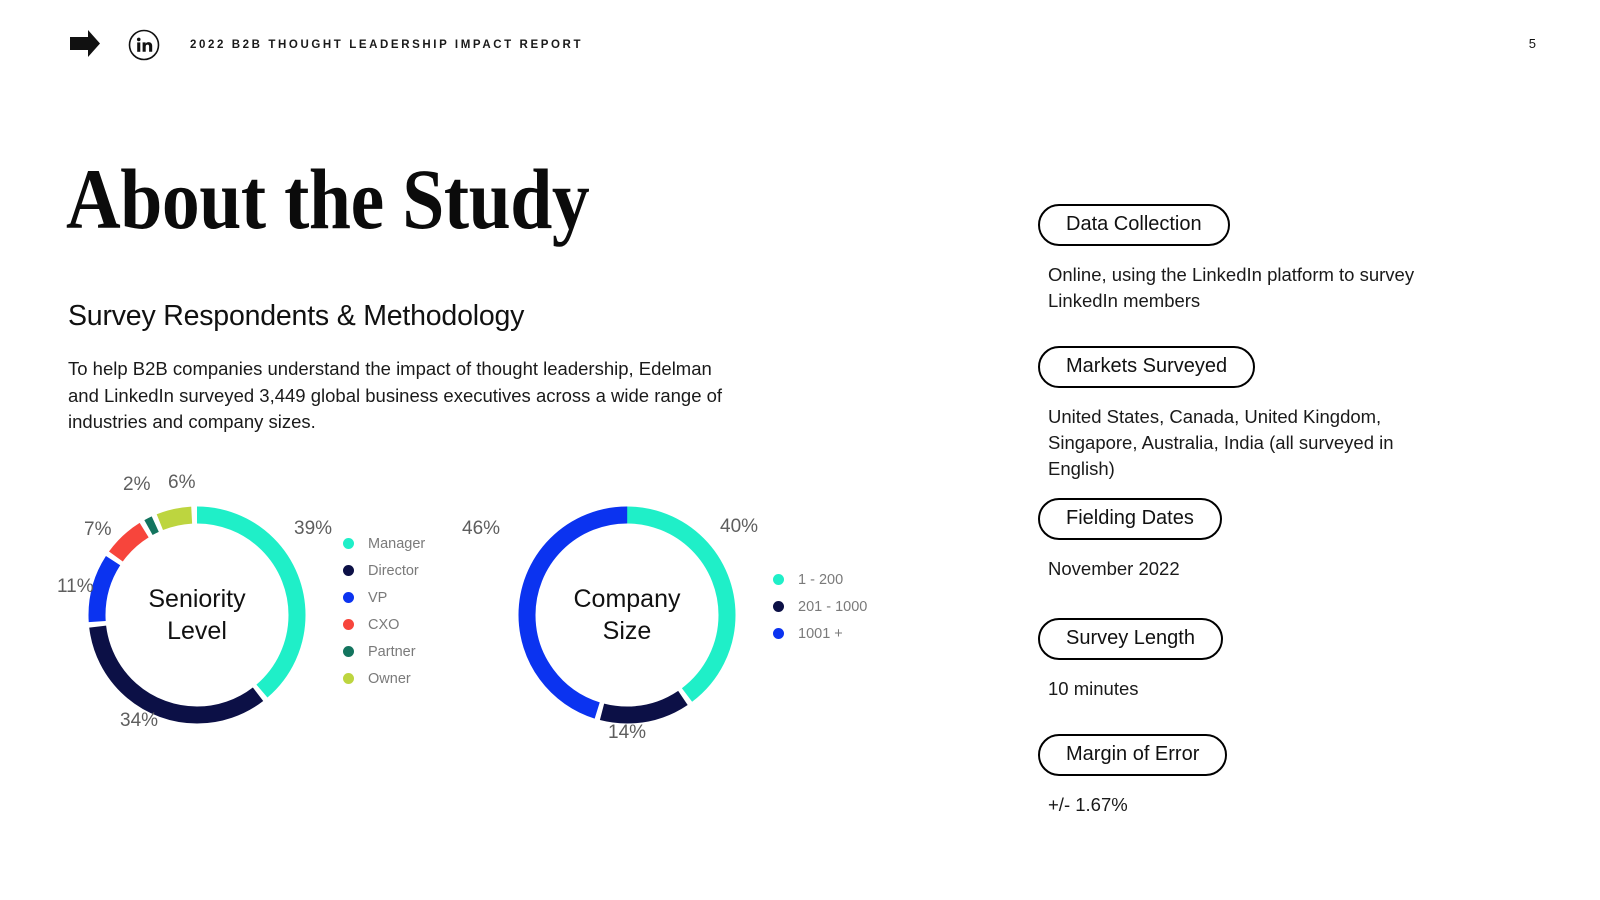 This screenshot has height=900, width=1600. What do you see at coordinates (1130, 639) in the screenshot?
I see `pill-survey-length: Survey Length` at bounding box center [1130, 639].